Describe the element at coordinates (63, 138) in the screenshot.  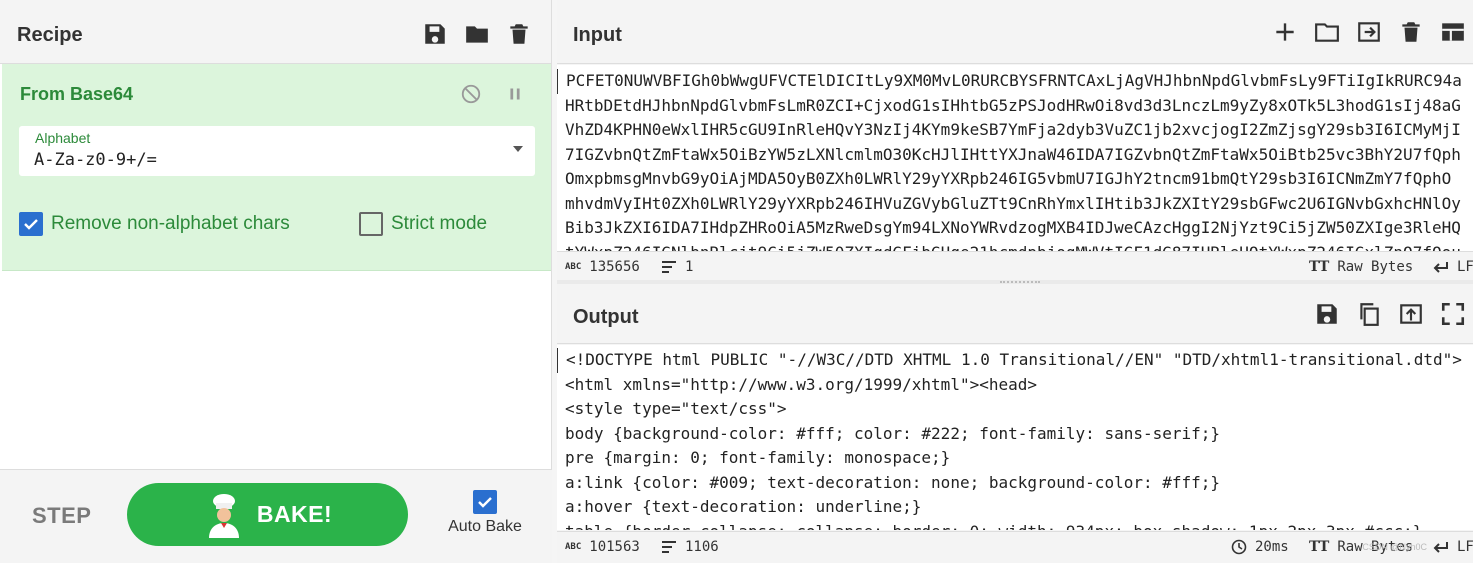
I see `alphabet-label: Alphabet` at that location.